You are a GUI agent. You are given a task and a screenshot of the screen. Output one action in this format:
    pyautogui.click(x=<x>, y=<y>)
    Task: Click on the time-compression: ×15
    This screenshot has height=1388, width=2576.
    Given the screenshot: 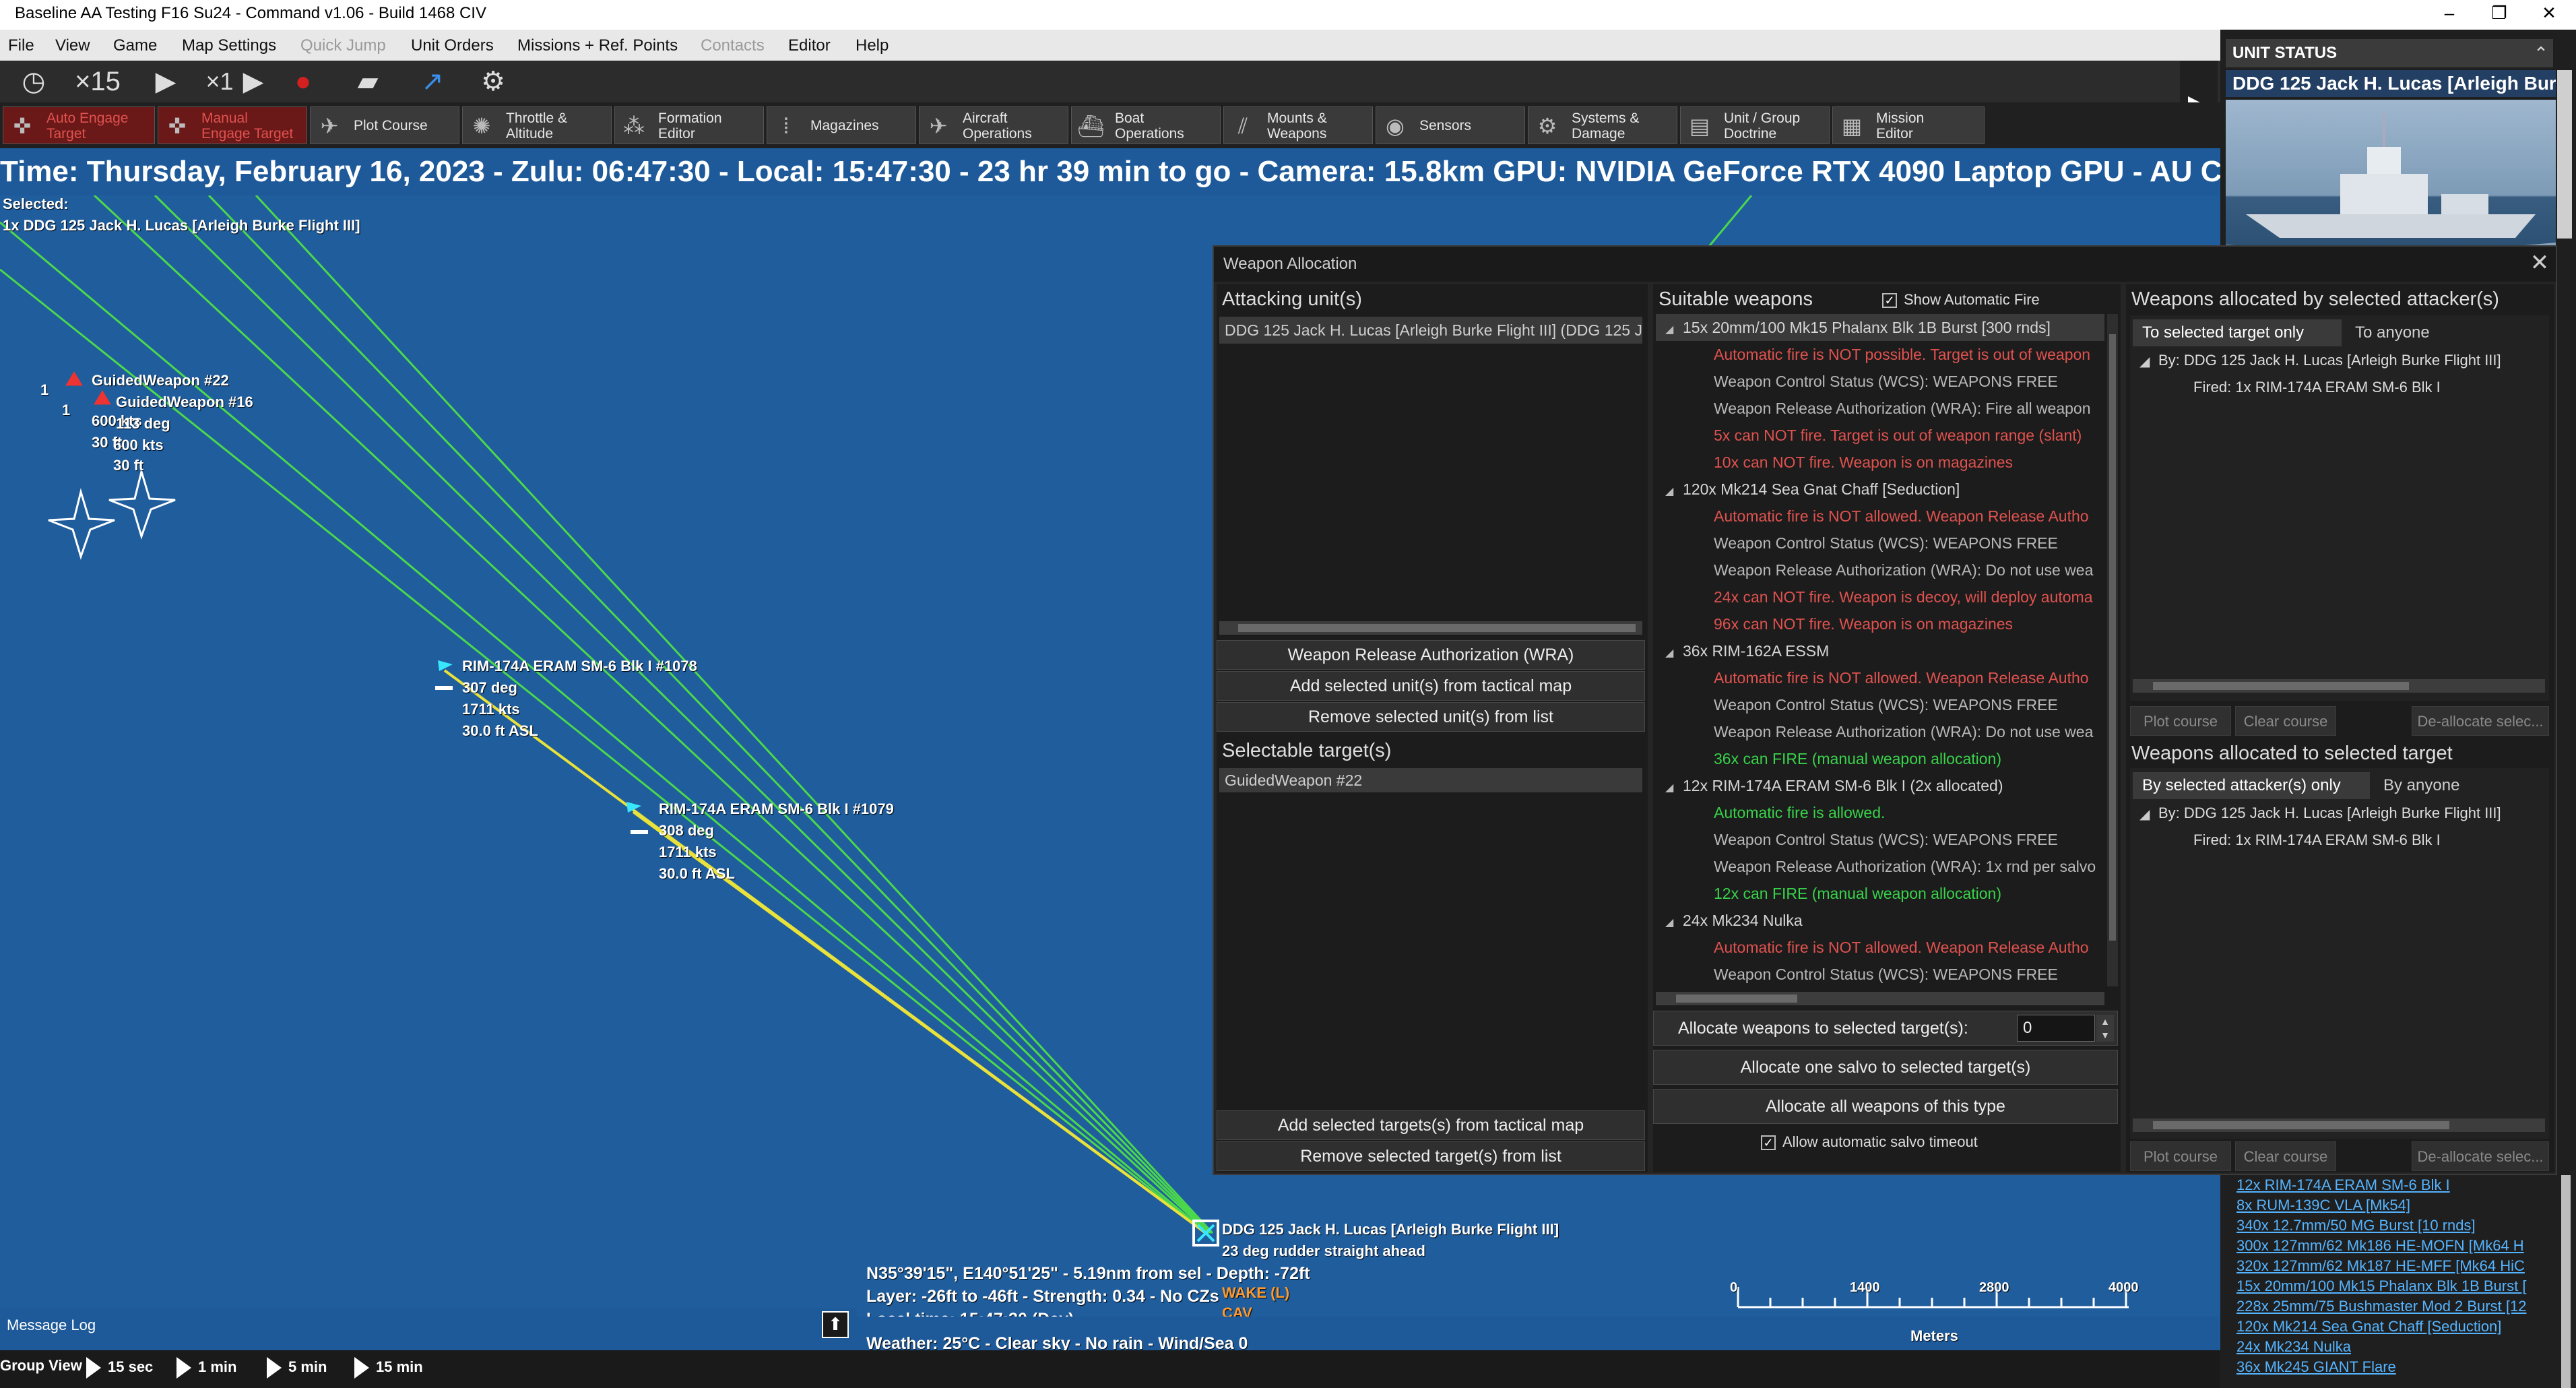 What is the action you would take?
    pyautogui.click(x=98, y=81)
    